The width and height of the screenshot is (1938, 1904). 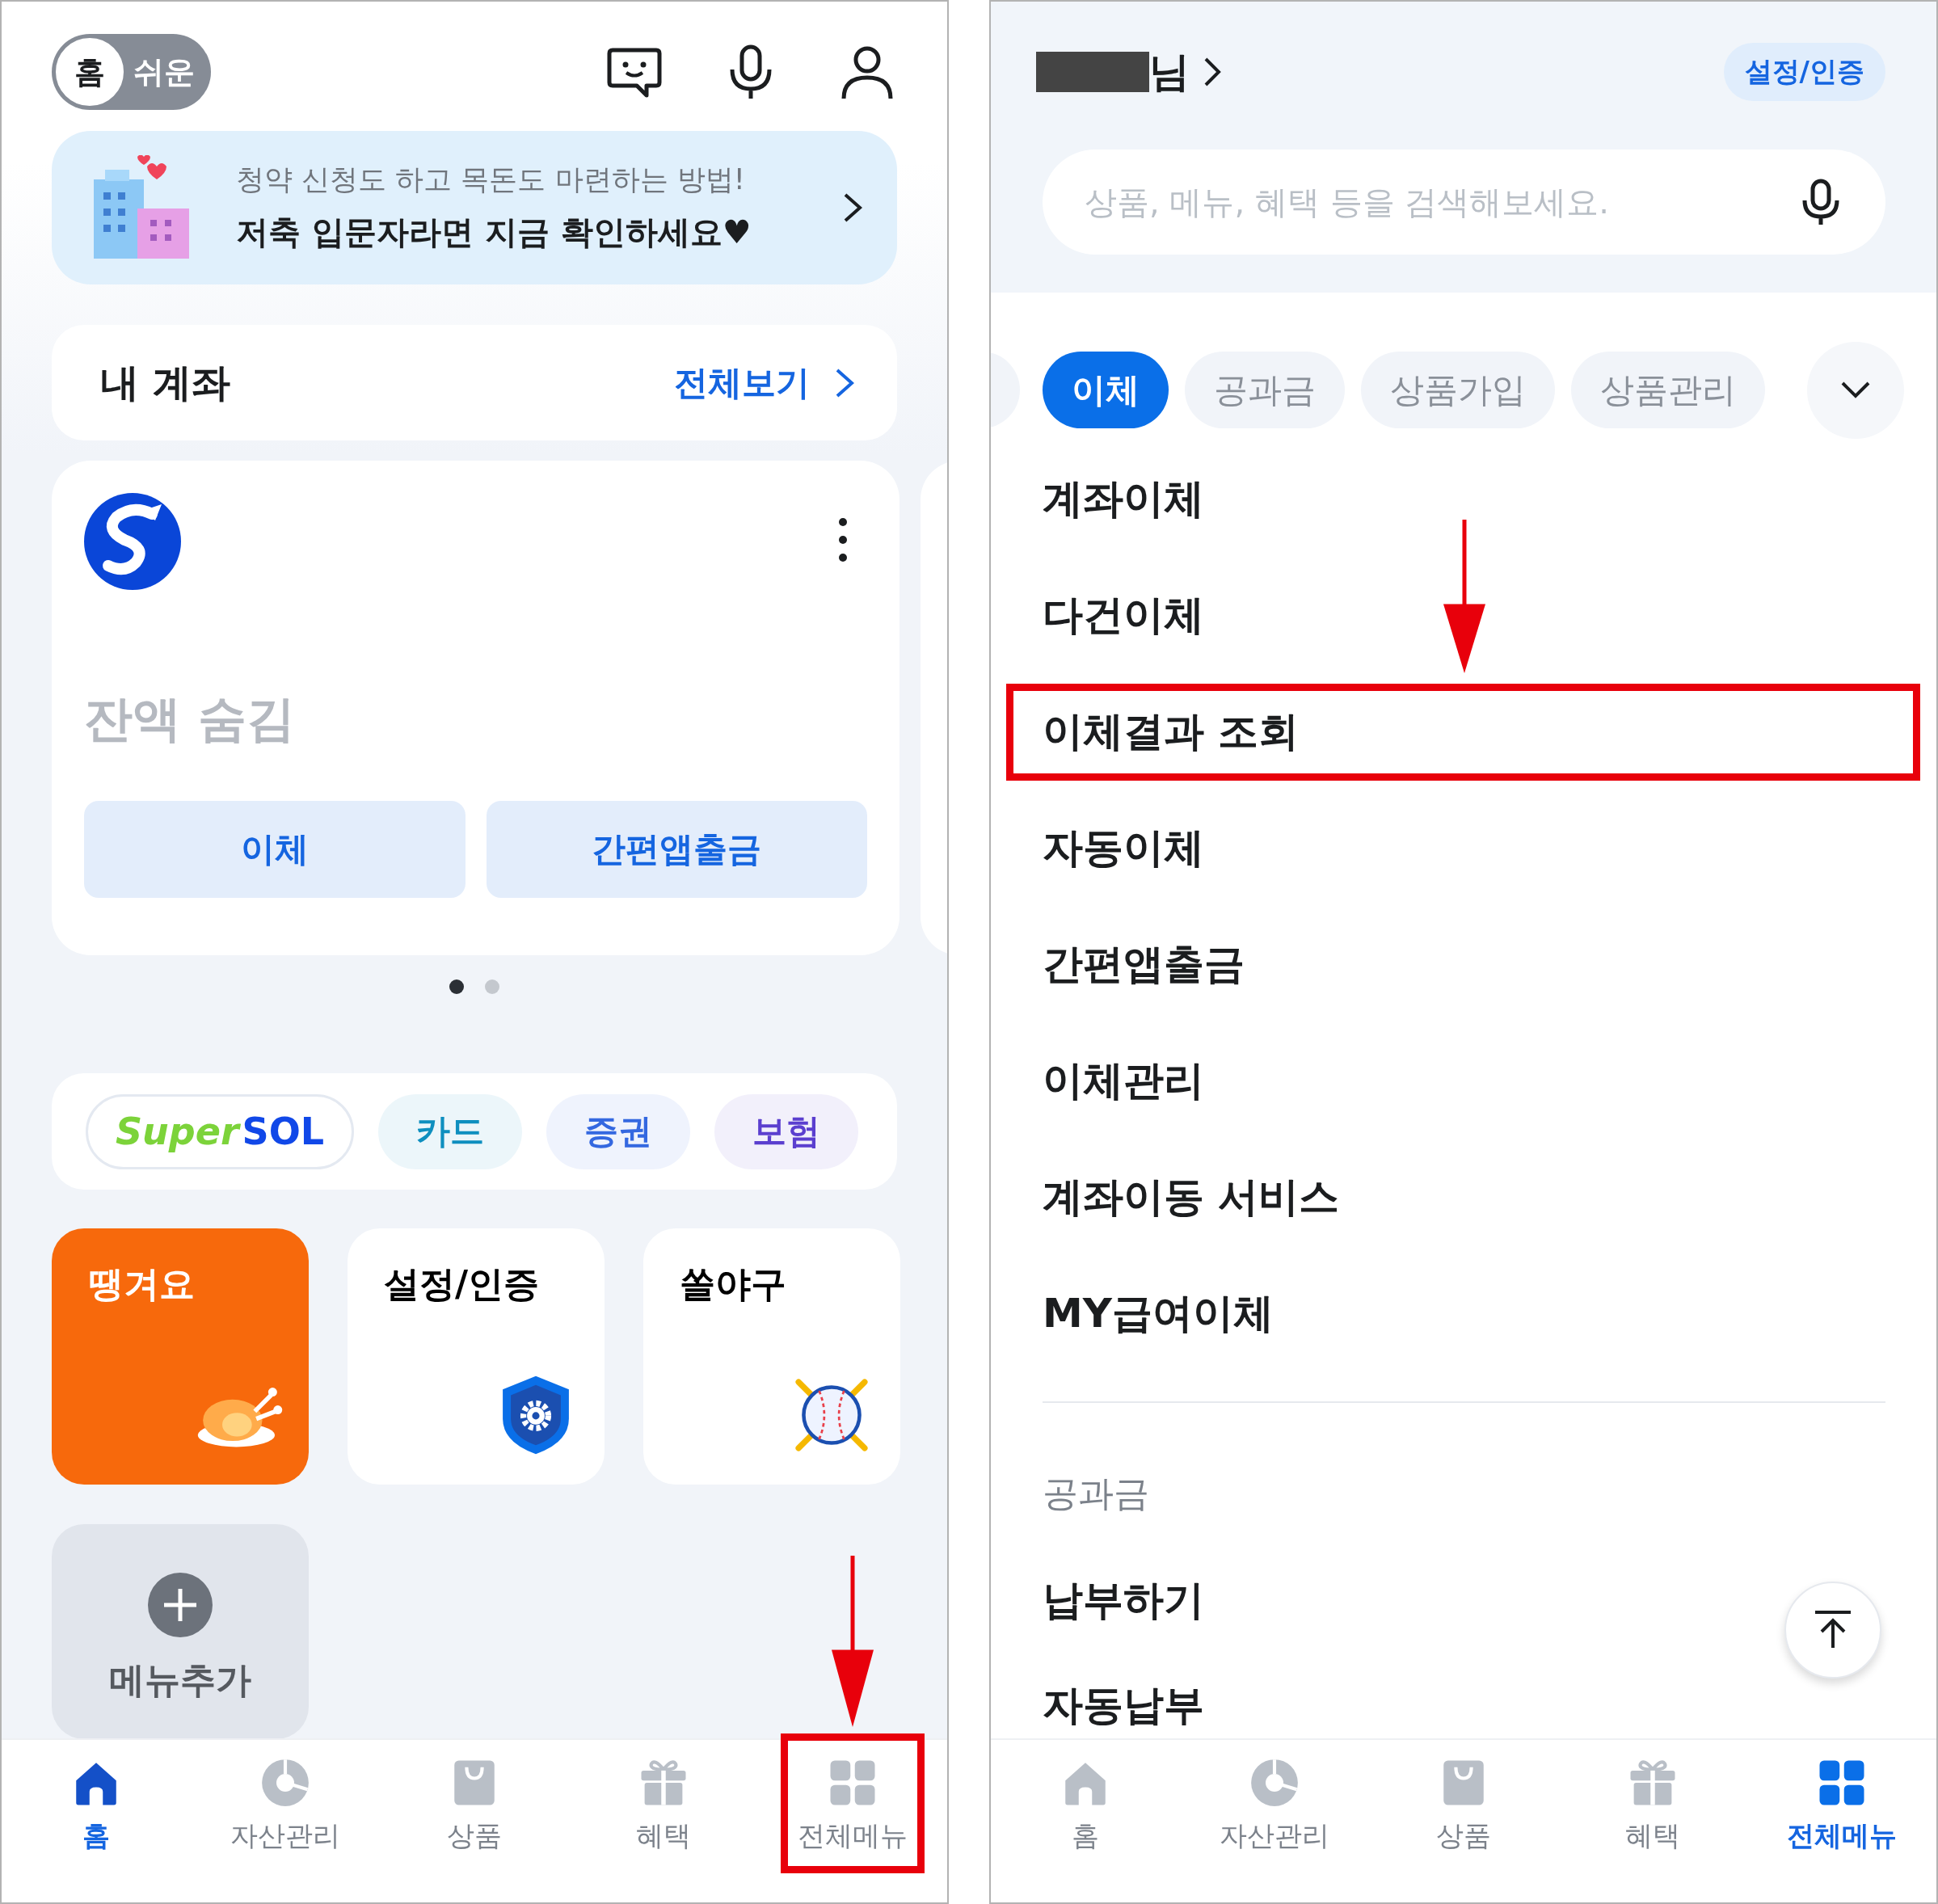 What do you see at coordinates (1123, 1600) in the screenshot?
I see `menu-item: 납부하기` at bounding box center [1123, 1600].